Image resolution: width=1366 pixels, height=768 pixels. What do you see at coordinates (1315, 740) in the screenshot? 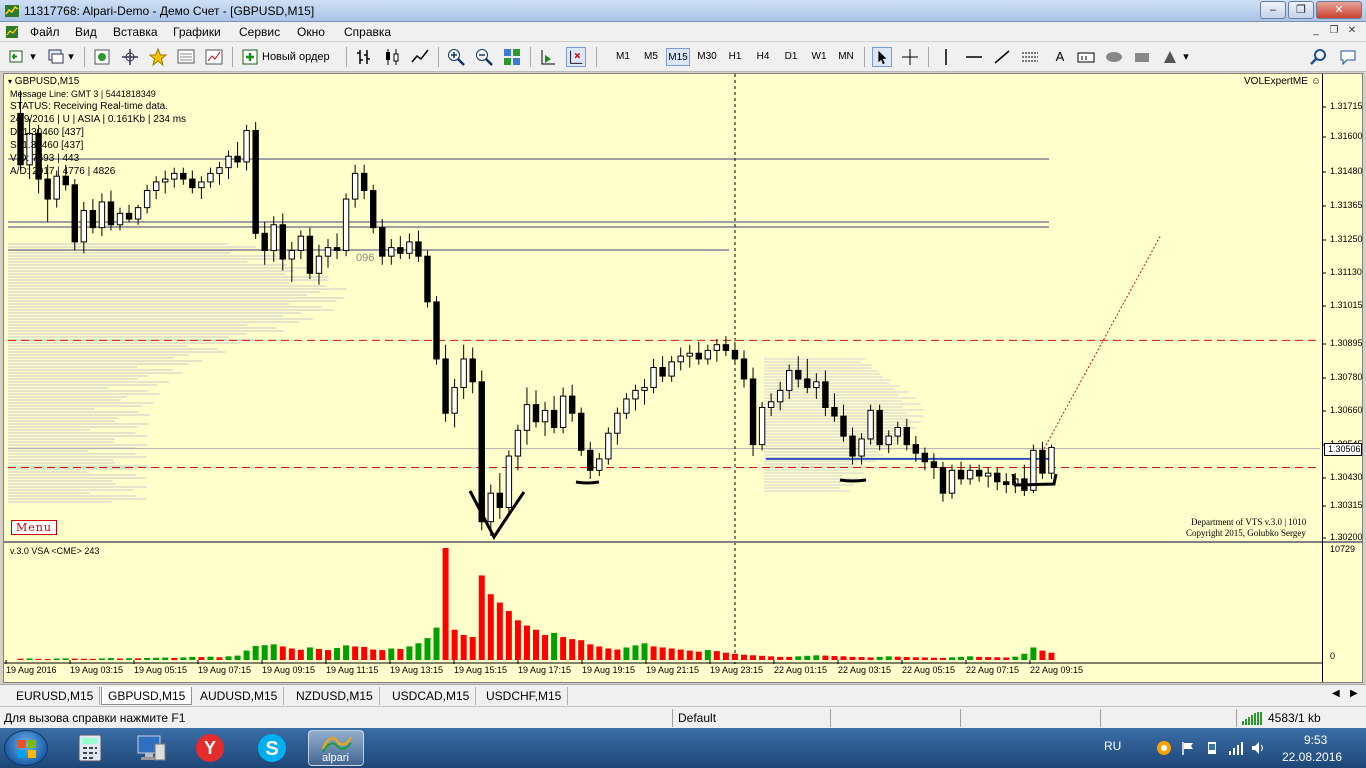
I see `clock-time: 9:53` at bounding box center [1315, 740].